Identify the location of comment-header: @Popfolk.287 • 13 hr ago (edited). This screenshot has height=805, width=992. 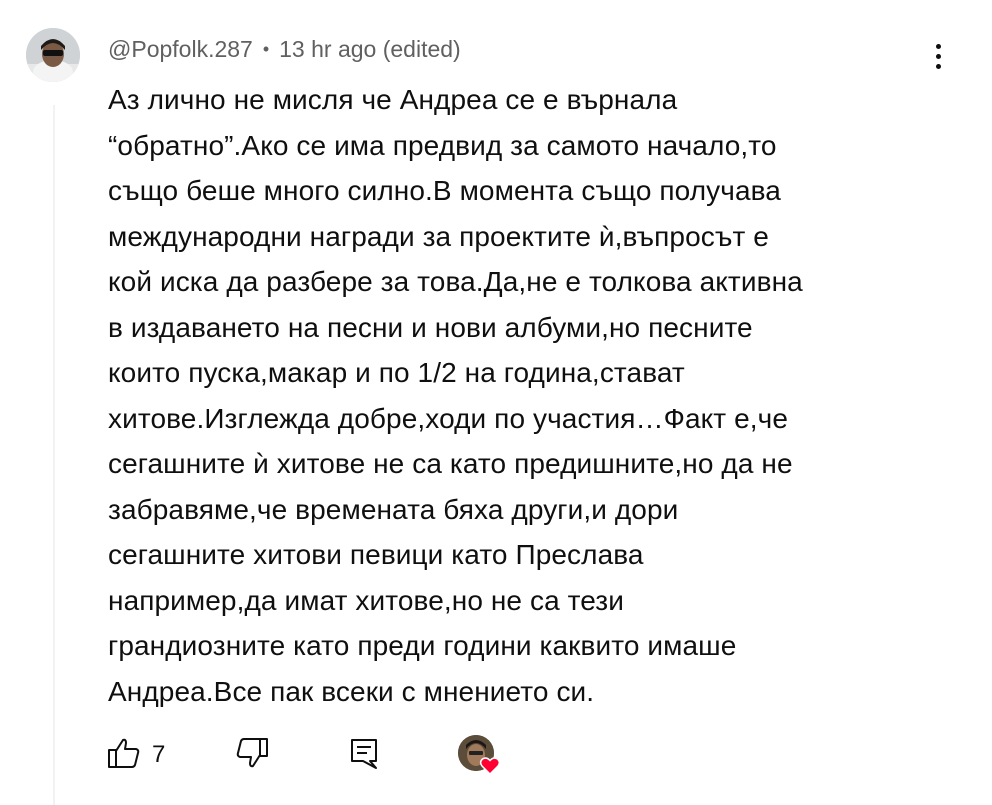
(284, 49).